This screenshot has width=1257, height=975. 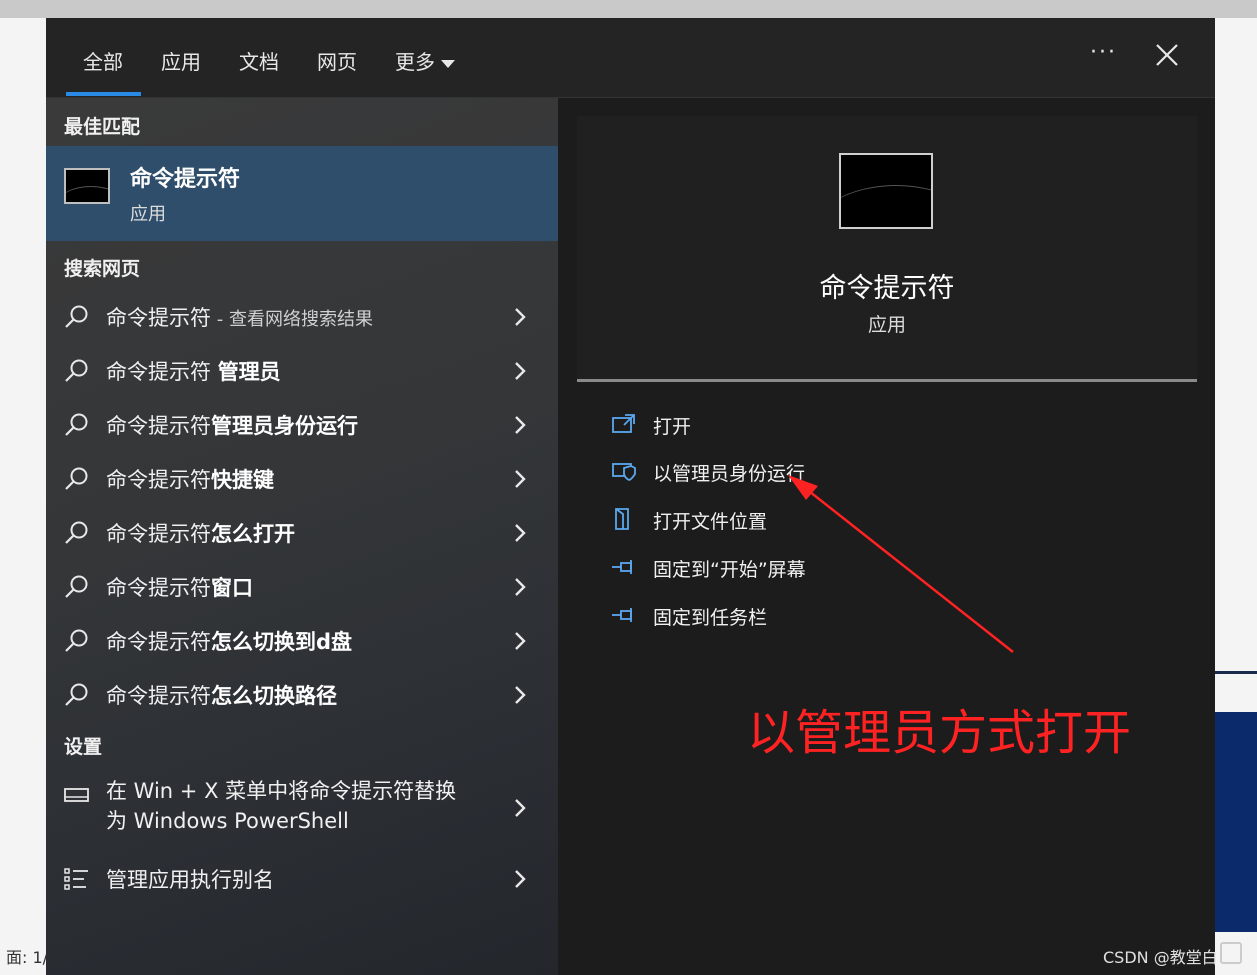 I want to click on shield-icon, so click(x=624, y=472).